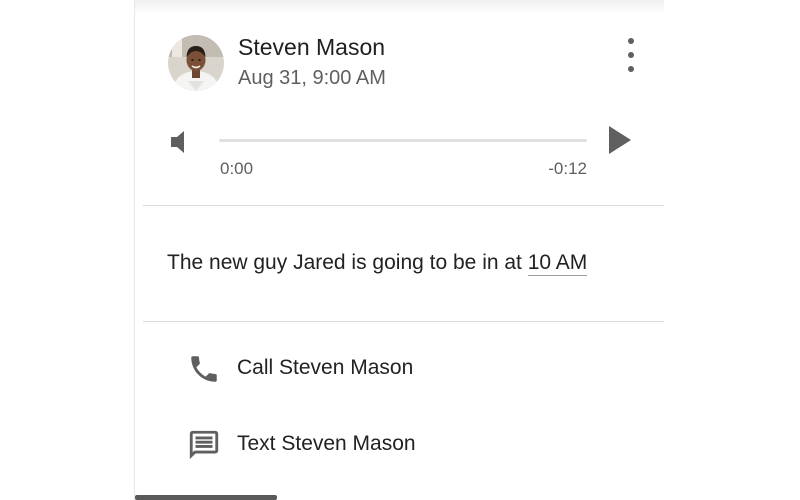 The height and width of the screenshot is (500, 800). I want to click on play-icon, so click(620, 140).